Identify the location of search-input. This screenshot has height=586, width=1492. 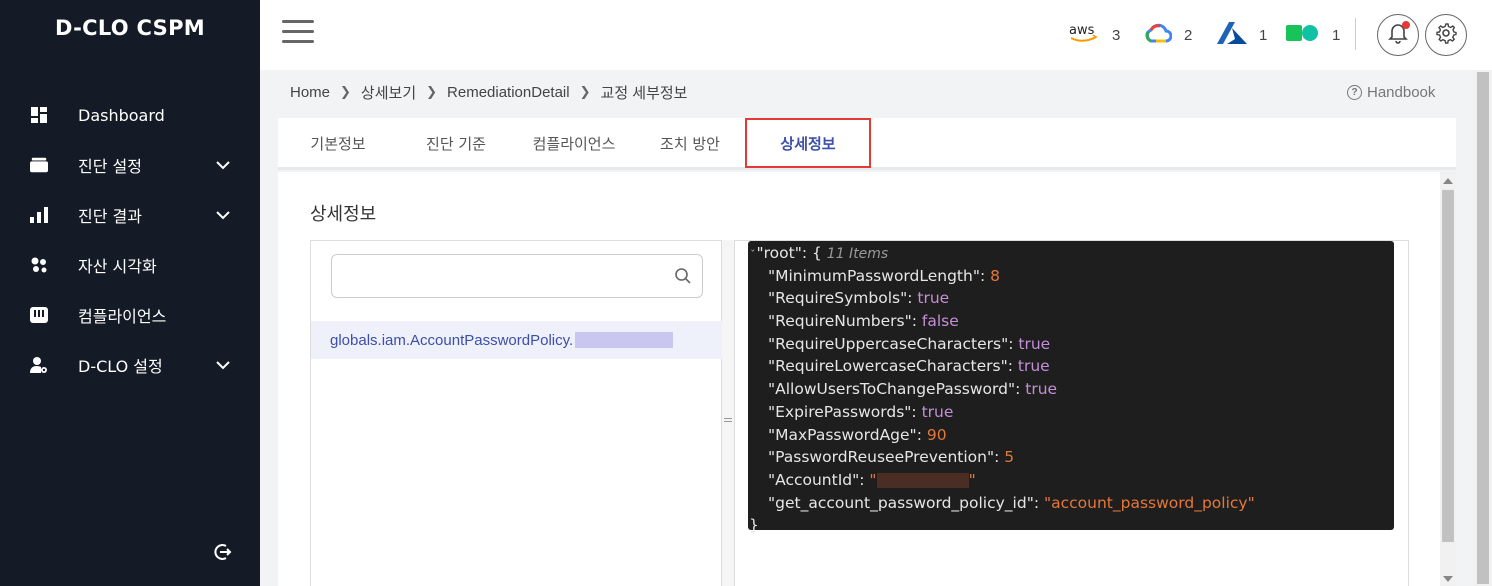
(502, 276).